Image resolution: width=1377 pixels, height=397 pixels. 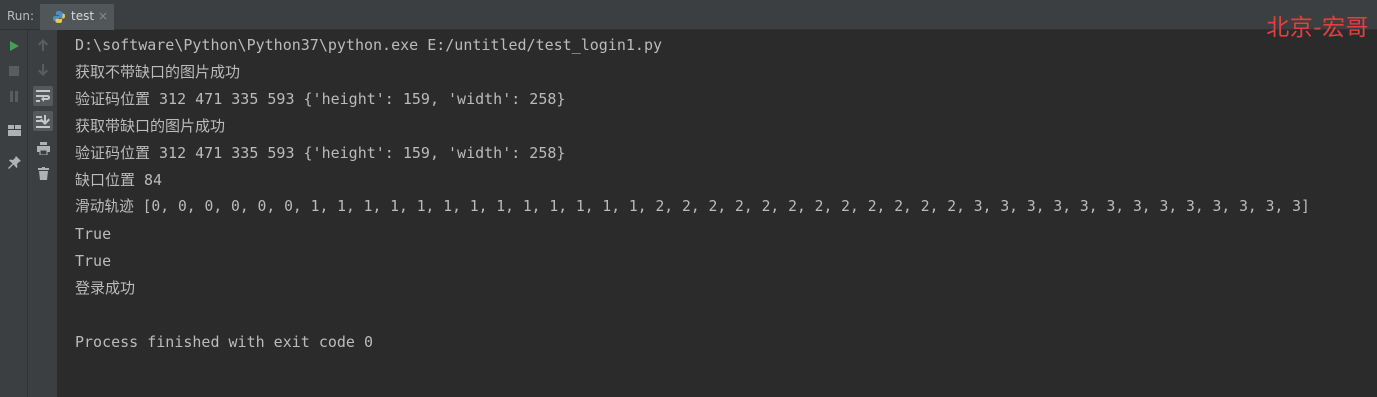 What do you see at coordinates (688, 15) in the screenshot?
I see `run-tool-window-header: Run: test ×` at bounding box center [688, 15].